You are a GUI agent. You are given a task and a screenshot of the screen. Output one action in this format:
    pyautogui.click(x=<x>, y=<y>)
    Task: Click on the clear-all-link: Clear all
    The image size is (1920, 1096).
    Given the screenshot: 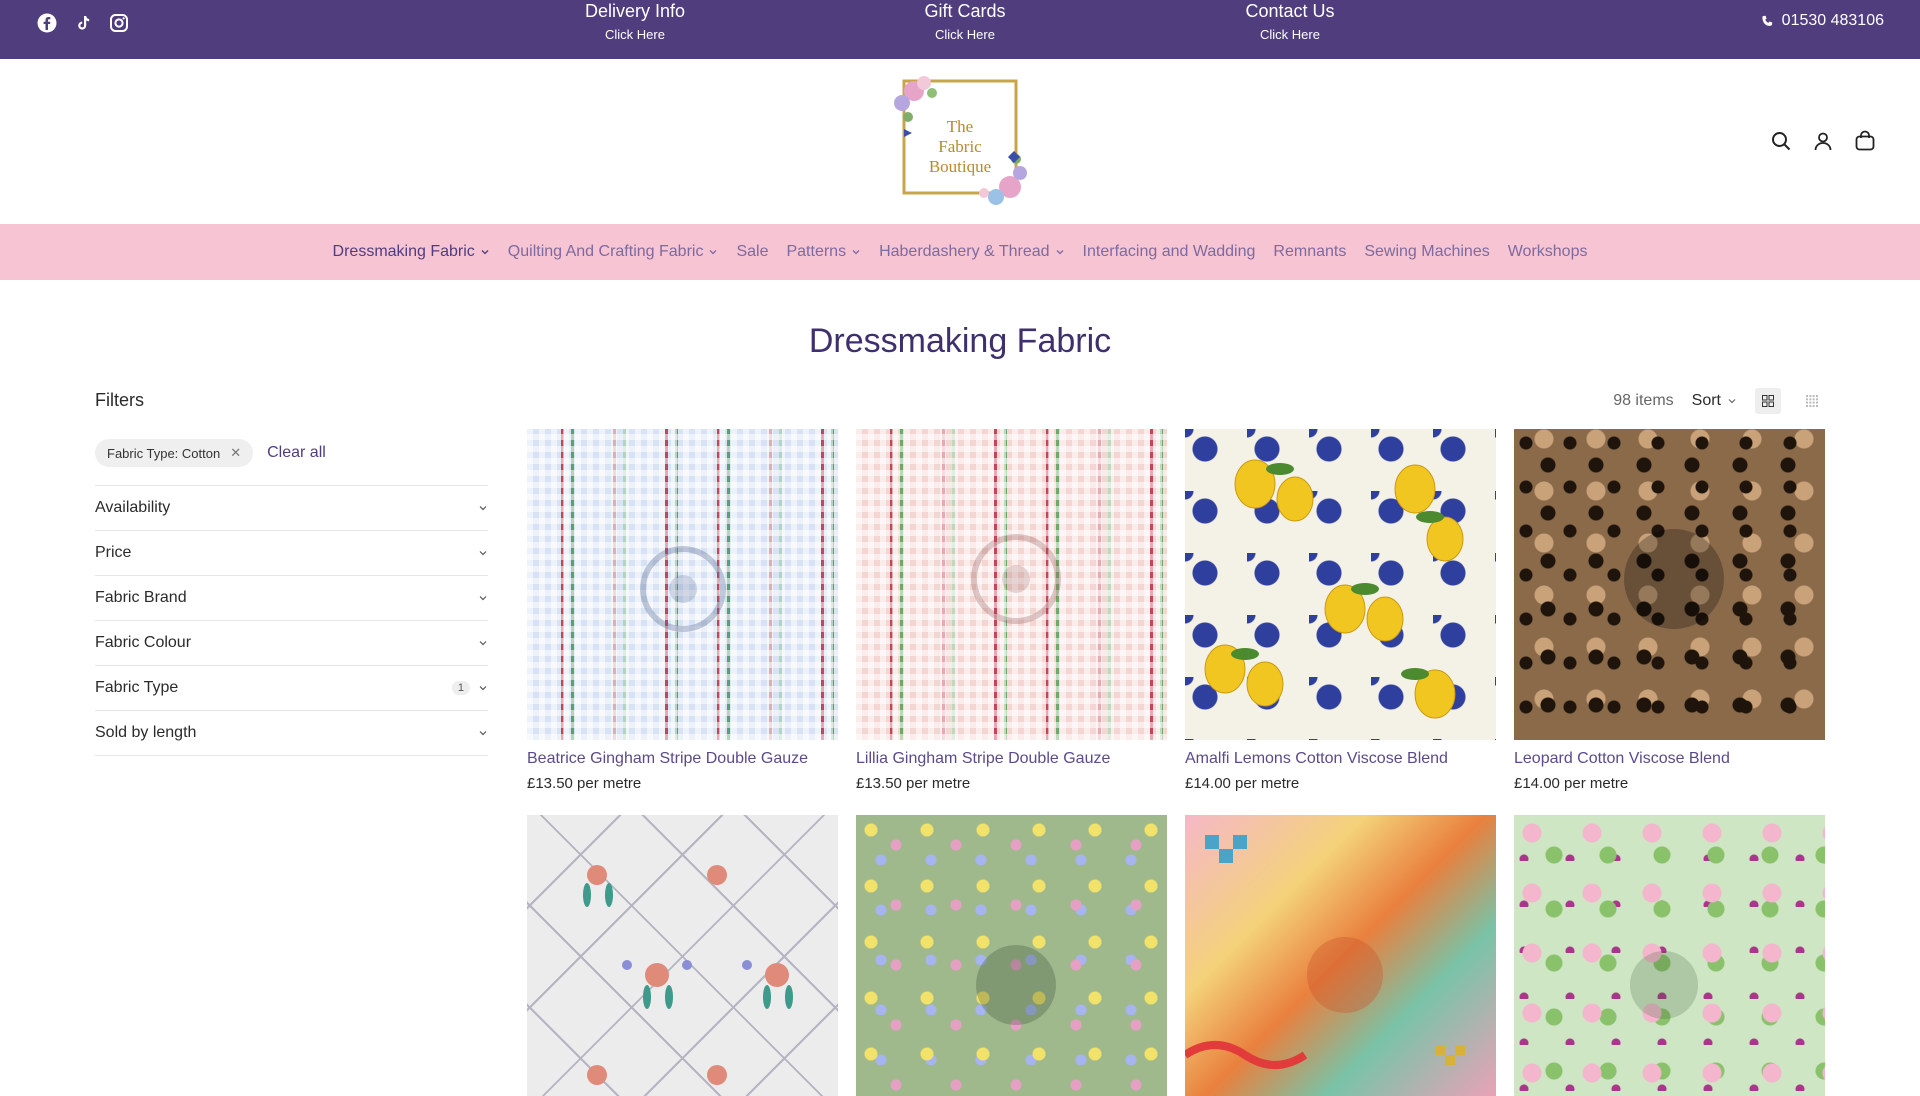 What is the action you would take?
    pyautogui.click(x=296, y=453)
    